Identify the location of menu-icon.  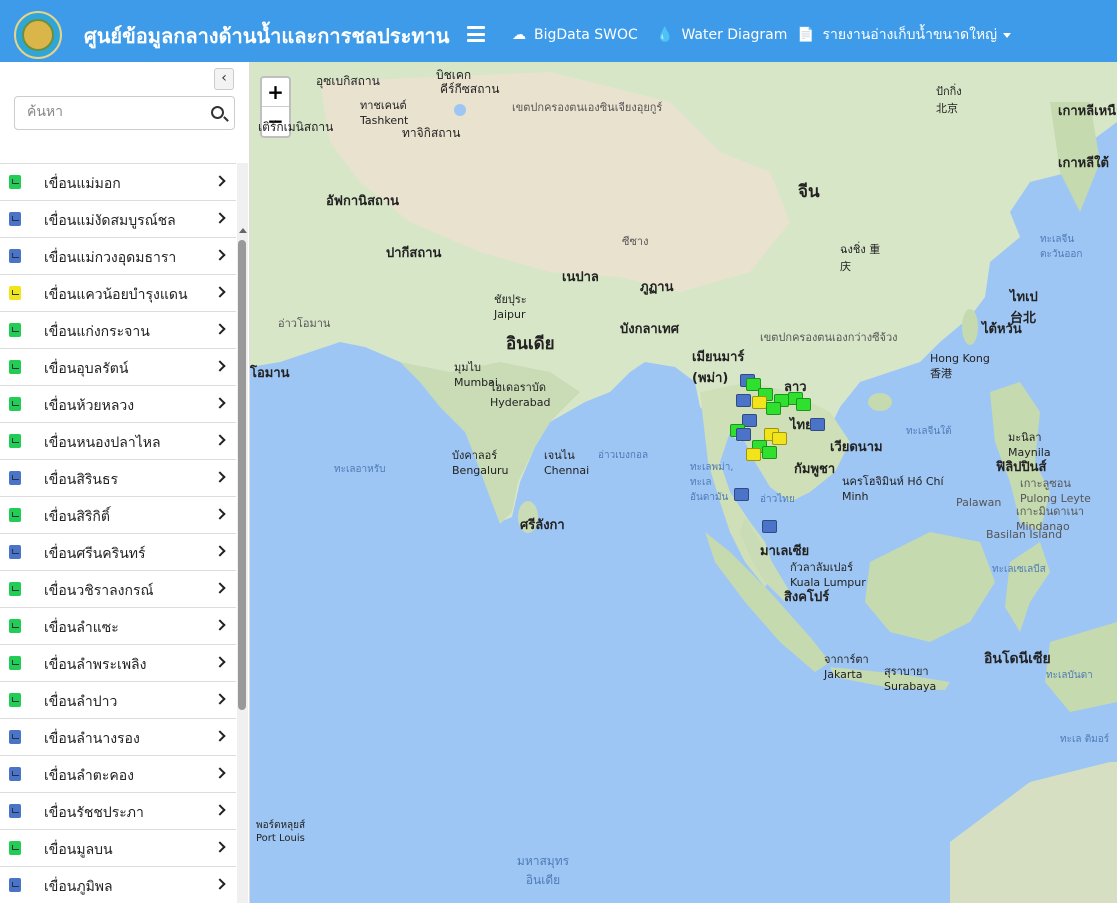
(476, 34).